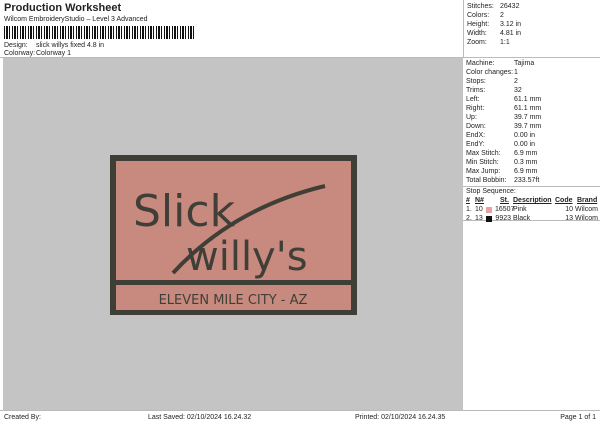 Image resolution: width=600 pixels, height=424 pixels. I want to click on summary-key: Zoom:, so click(477, 42).